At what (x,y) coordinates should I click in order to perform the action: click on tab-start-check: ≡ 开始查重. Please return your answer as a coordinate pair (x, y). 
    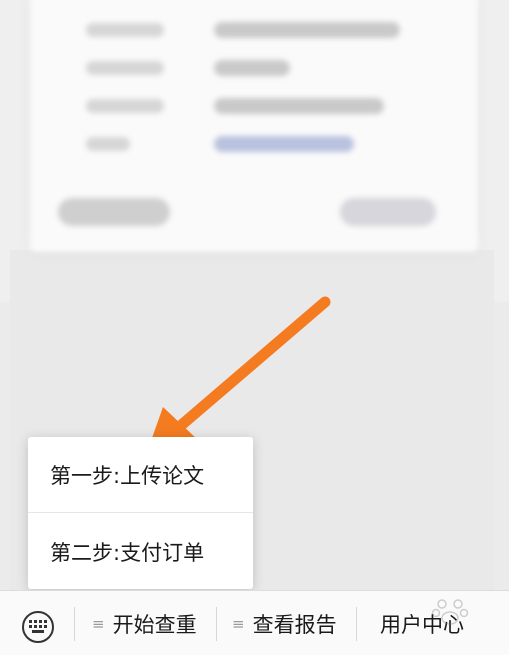
    Looking at the image, I should click on (144, 624).